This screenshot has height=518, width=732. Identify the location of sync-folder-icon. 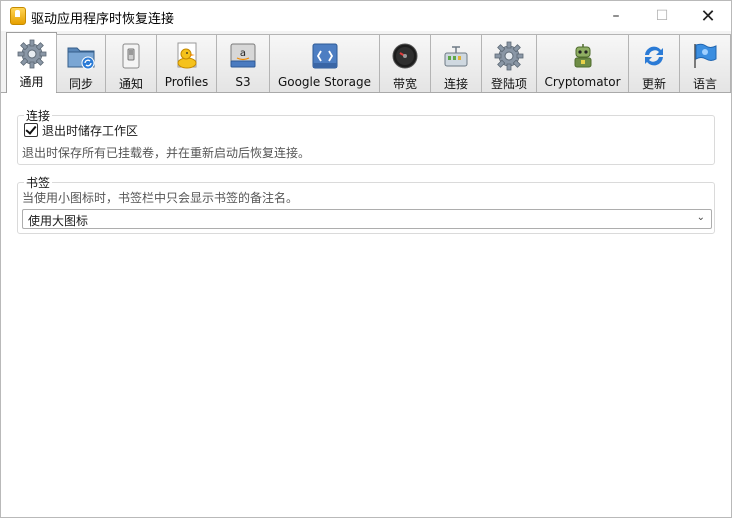
(81, 58).